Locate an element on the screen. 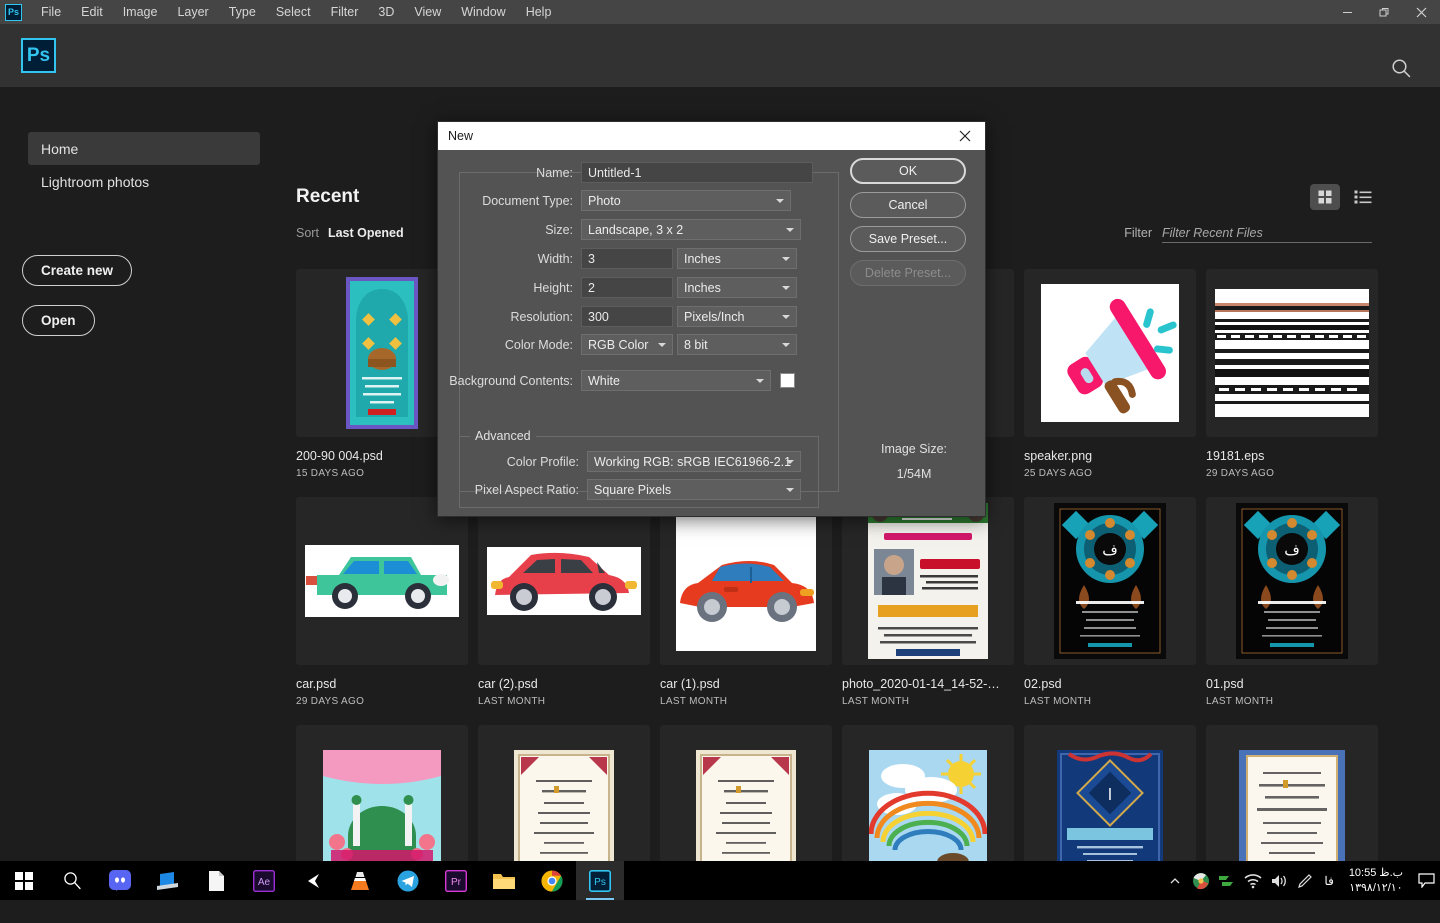 This screenshot has width=1440, height=923. clock: 10:55 ب.ظ ۱۳۹۸/۱۲/۱۰ is located at coordinates (1376, 880).